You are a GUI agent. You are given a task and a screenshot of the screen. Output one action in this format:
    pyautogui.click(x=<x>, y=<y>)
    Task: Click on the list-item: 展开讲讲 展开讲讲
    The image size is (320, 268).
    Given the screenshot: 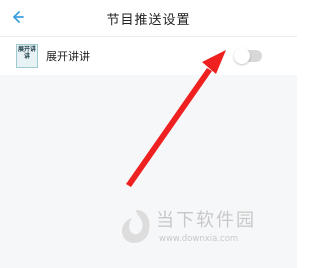 What is the action you would take?
    pyautogui.click(x=148, y=56)
    